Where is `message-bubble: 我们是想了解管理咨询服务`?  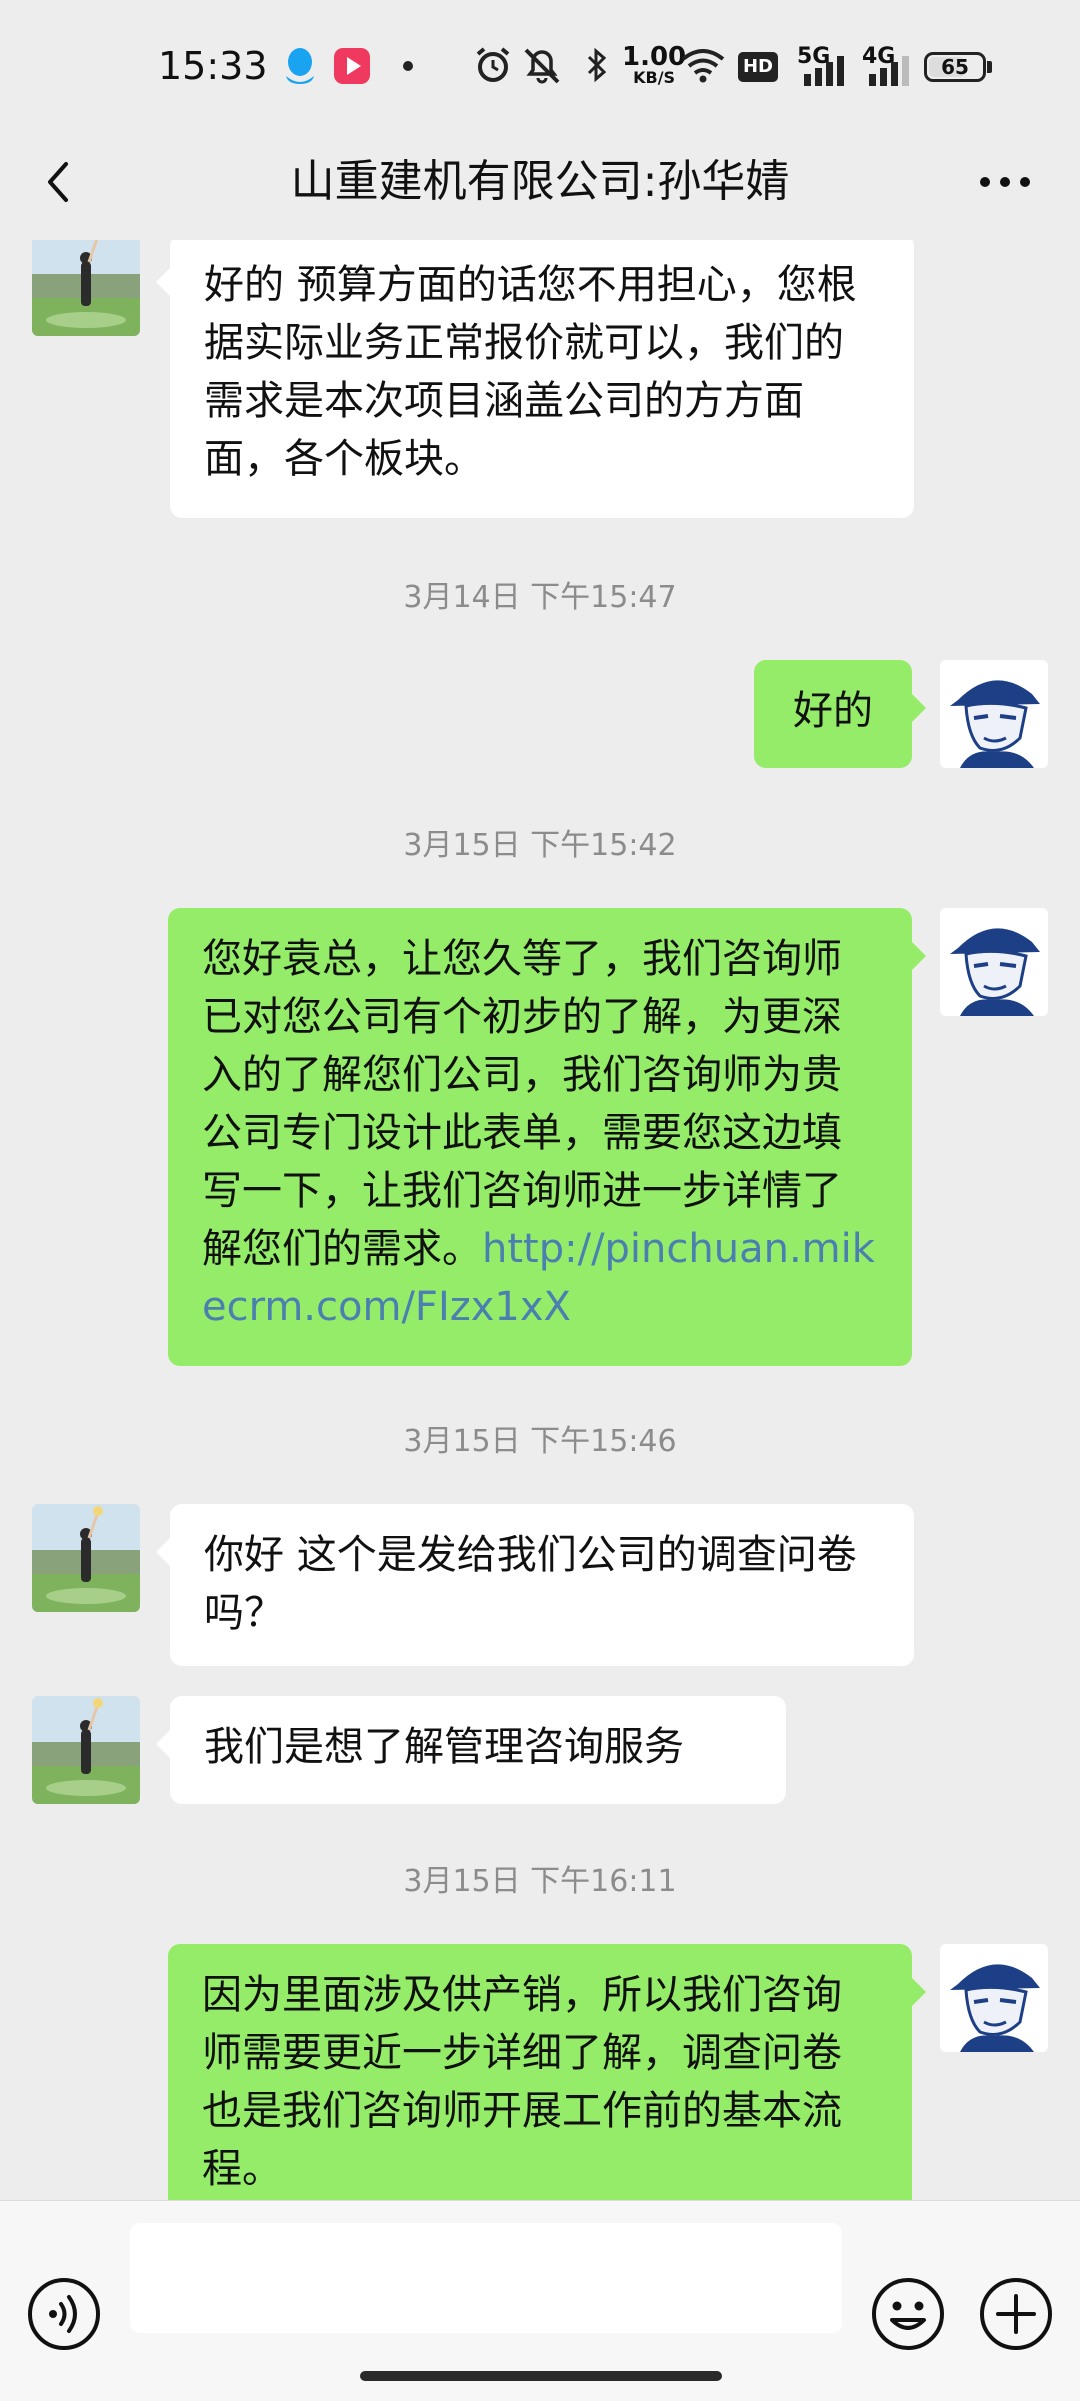
message-bubble: 我们是想了解管理咨询服务 is located at coordinates (471, 1750).